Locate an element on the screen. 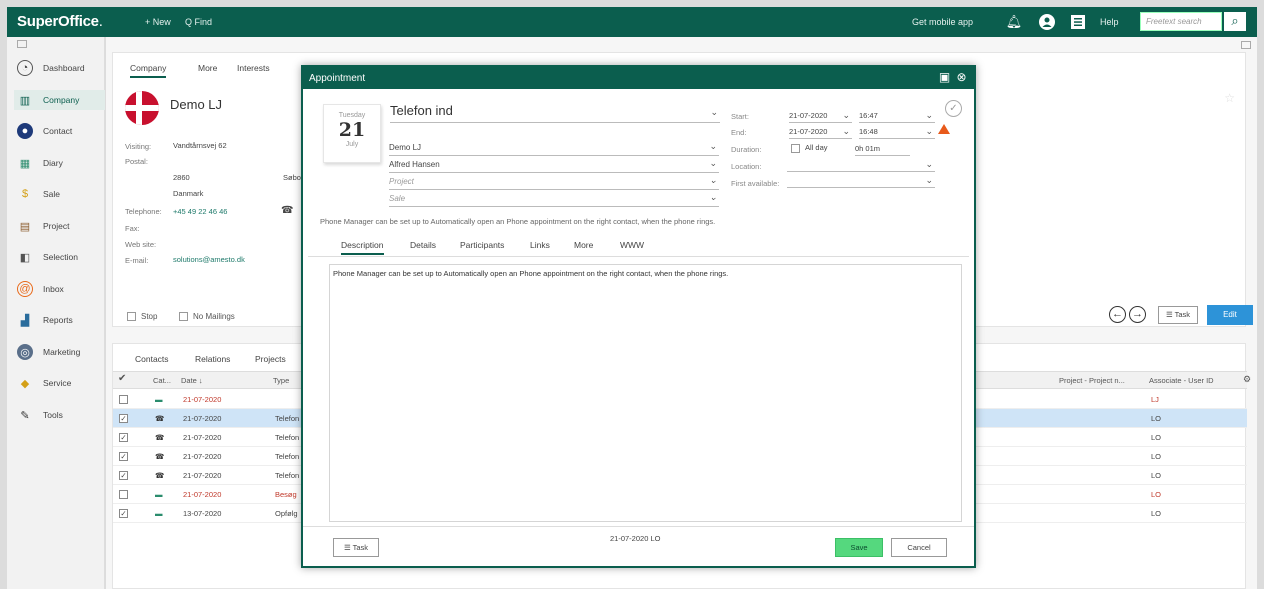 This screenshot has height=589, width=1264. sidebar-item-selection: ◧ Selection is located at coordinates (61, 257).